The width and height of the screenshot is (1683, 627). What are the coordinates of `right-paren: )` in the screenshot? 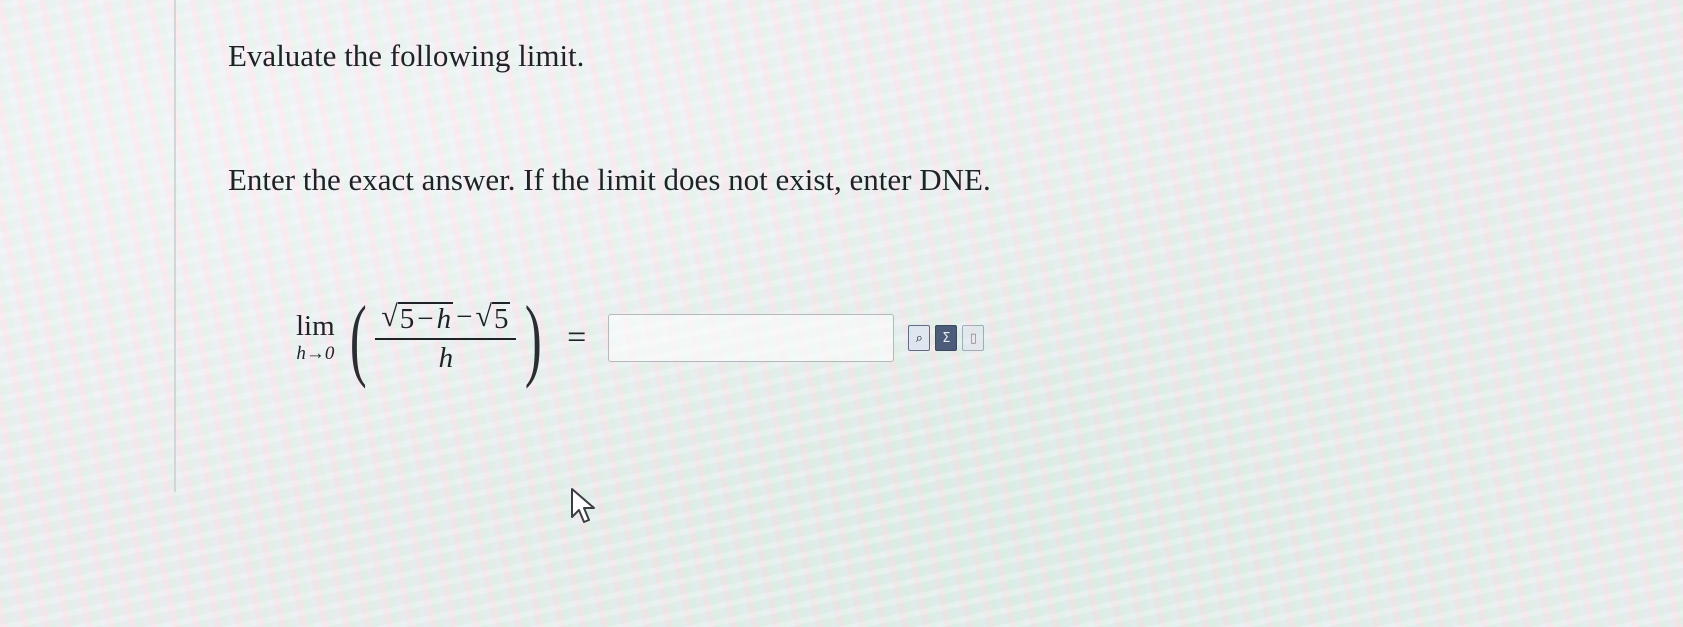 It's located at (534, 338).